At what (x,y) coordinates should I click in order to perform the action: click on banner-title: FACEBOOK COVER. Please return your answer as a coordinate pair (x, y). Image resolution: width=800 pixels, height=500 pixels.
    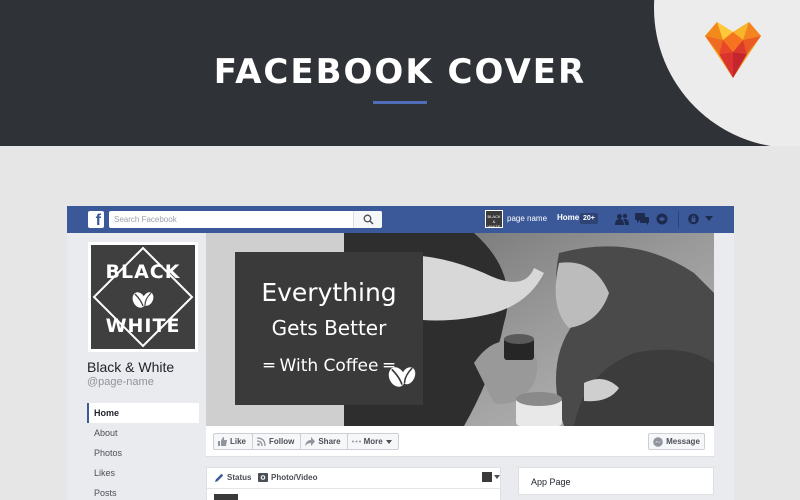
    Looking at the image, I should click on (400, 72).